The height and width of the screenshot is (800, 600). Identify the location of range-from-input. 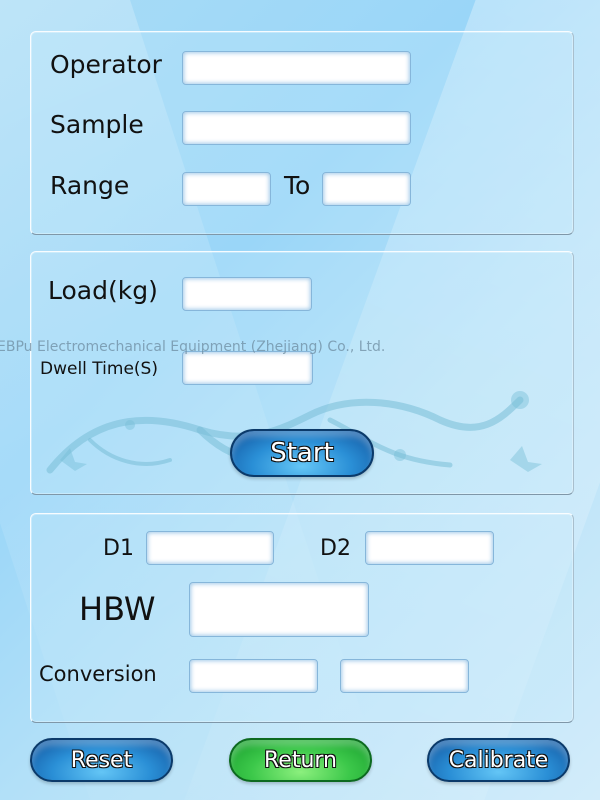
(226, 189).